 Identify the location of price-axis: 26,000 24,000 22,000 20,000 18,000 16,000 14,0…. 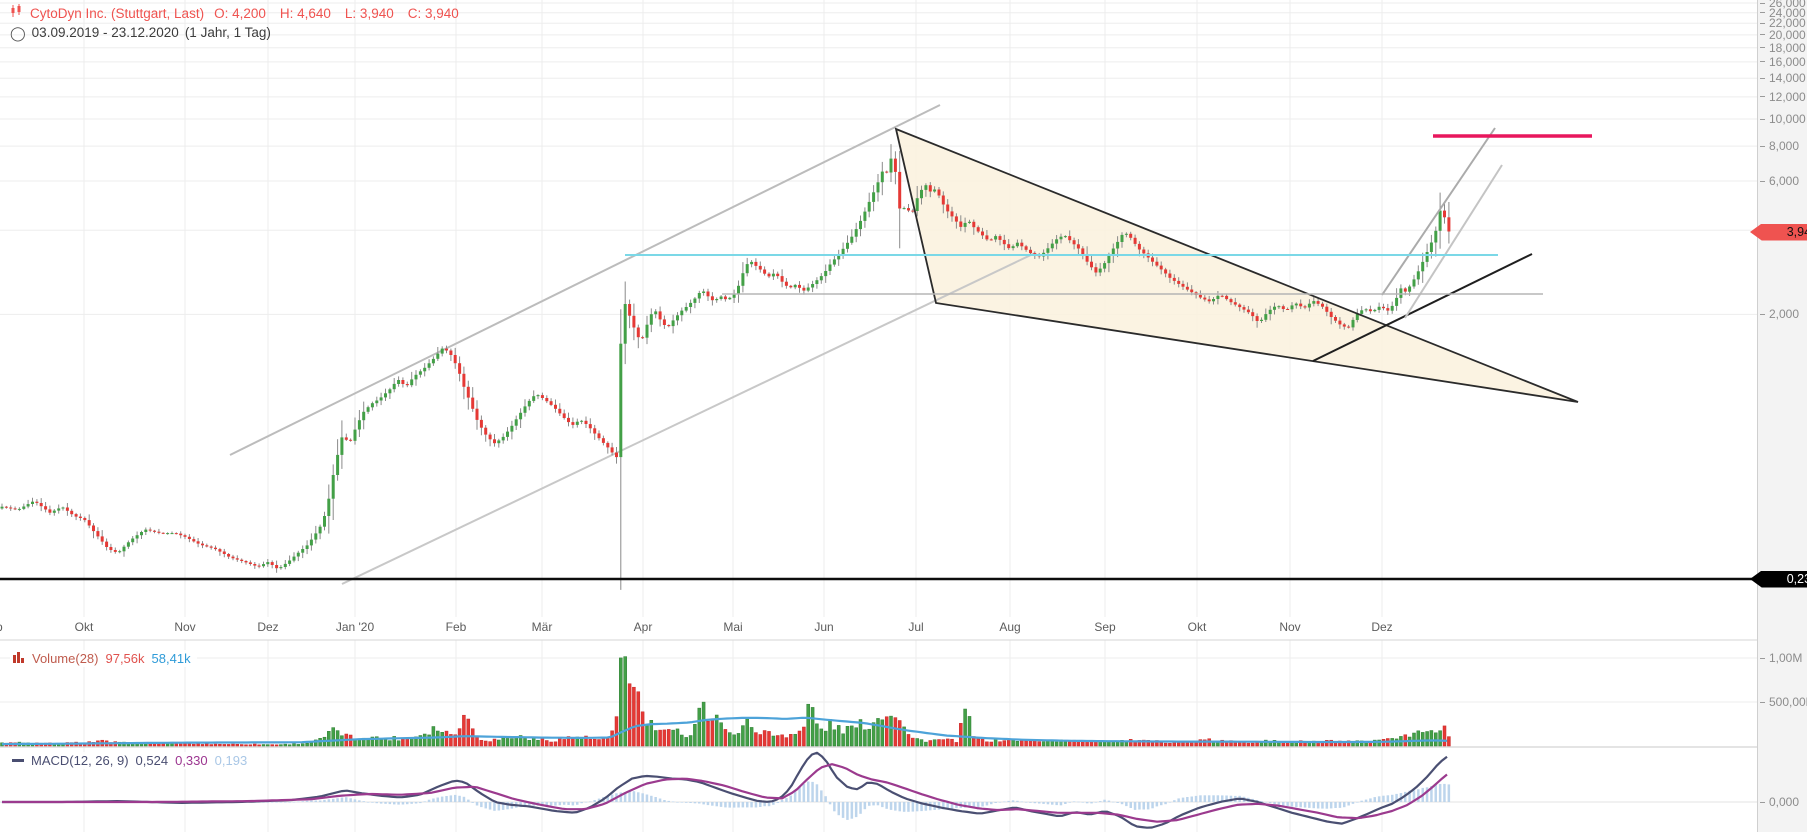
(1782, 416).